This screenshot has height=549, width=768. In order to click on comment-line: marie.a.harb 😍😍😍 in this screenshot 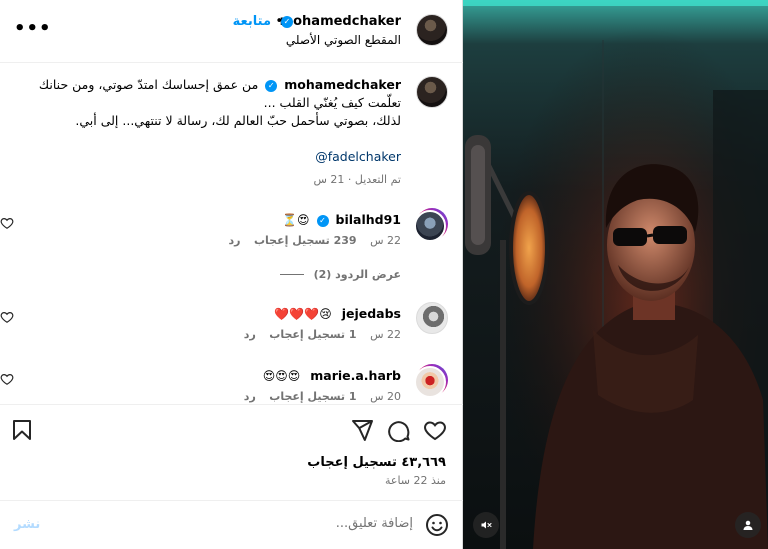, I will do `click(332, 375)`.